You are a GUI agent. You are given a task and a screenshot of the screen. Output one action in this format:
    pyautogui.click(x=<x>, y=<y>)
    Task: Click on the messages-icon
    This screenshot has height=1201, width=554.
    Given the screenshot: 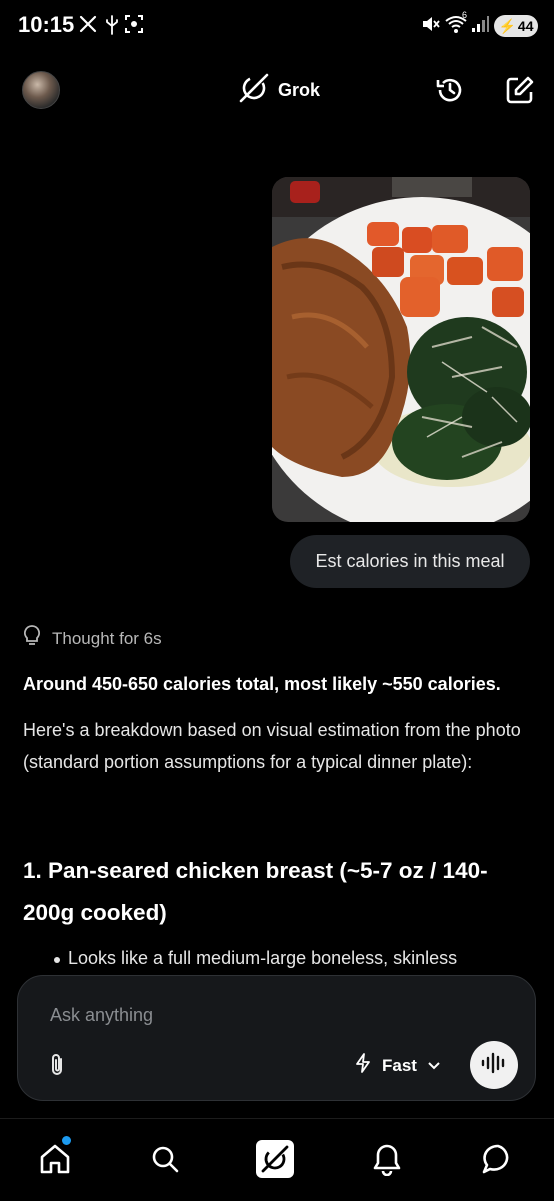 What is the action you would take?
    pyautogui.click(x=498, y=1161)
    